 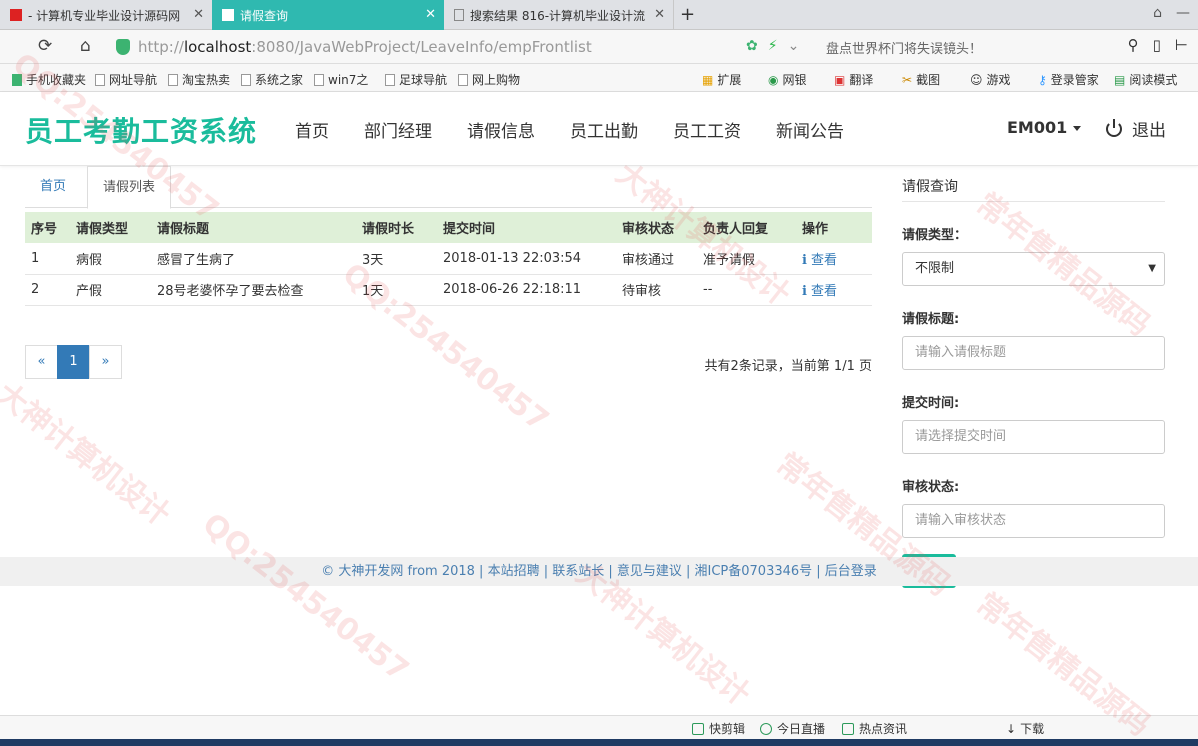 I want to click on cell-action: i 查看, so click(x=834, y=290).